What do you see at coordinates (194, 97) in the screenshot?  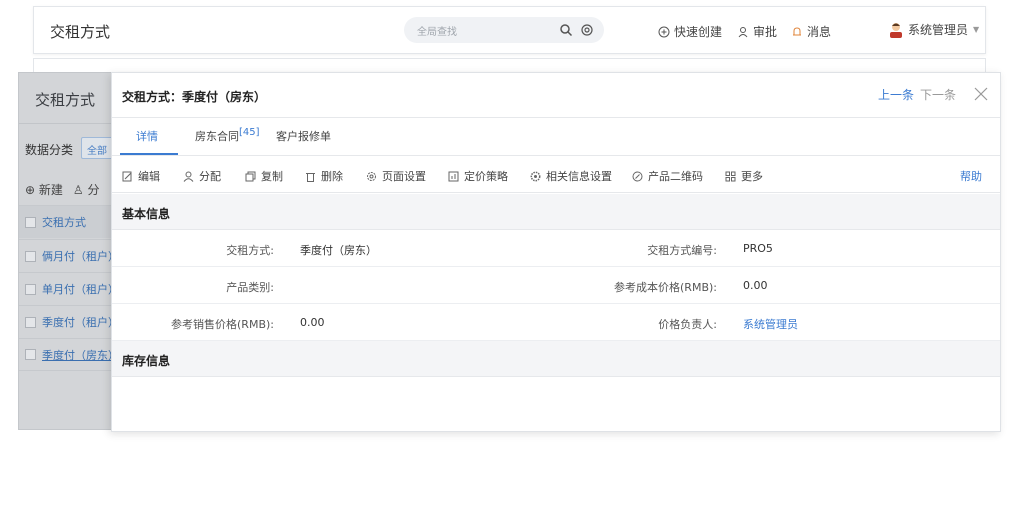 I see `detail-title: 交租方式：季度付（房东）` at bounding box center [194, 97].